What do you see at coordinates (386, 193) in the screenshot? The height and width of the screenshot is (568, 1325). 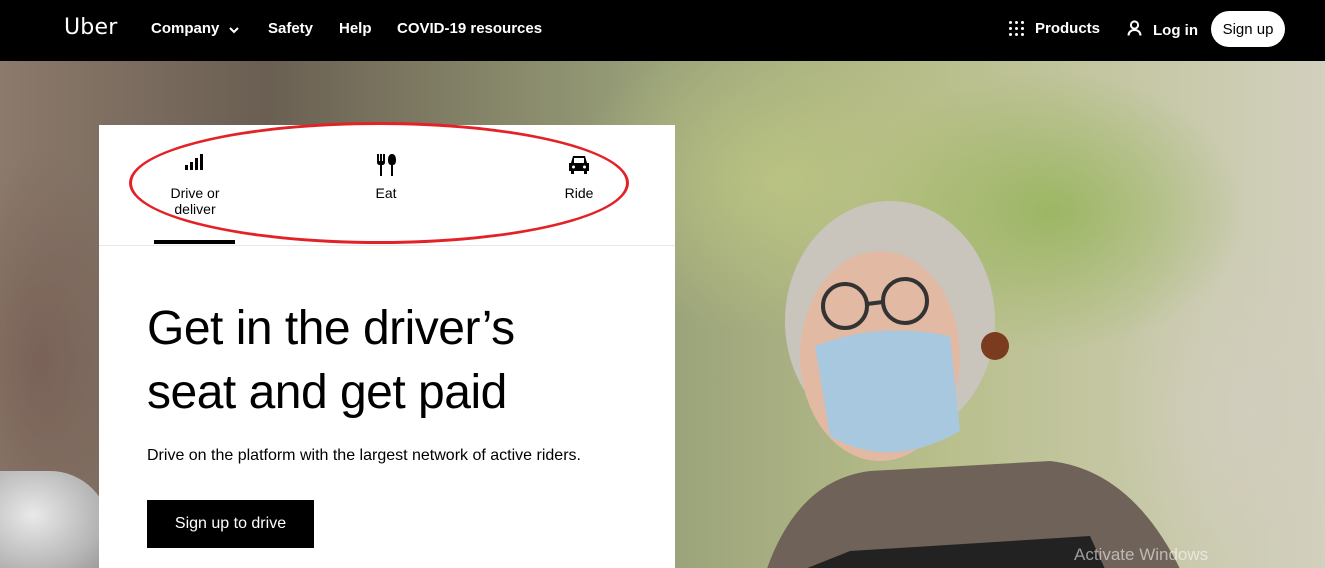 I see `tab-eat-label: Eat` at bounding box center [386, 193].